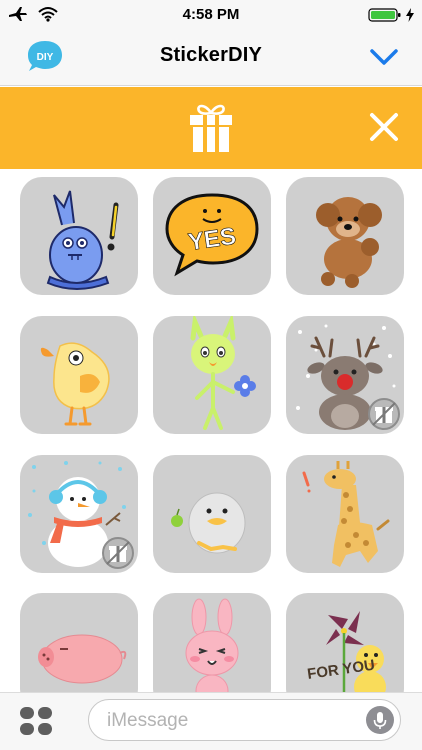 The width and height of the screenshot is (422, 750). I want to click on green-alien-illustration, so click(223, 373).